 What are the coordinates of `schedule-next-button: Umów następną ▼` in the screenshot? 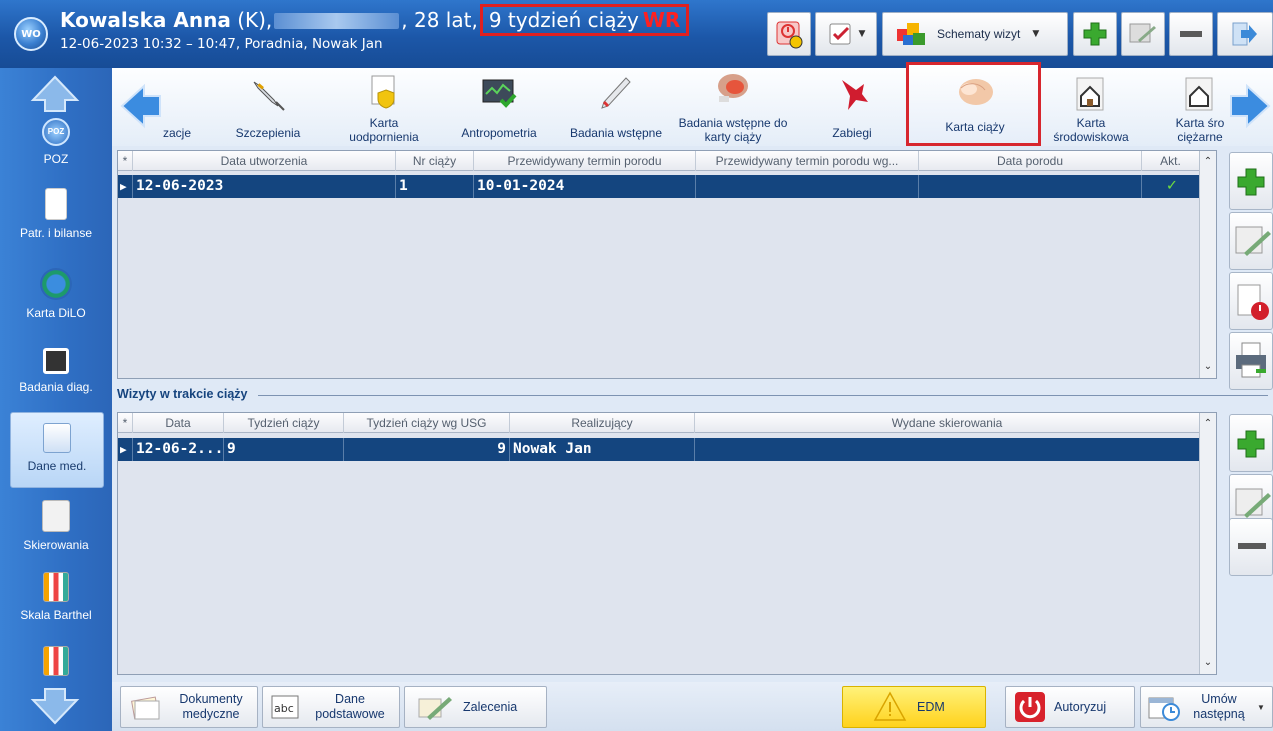 It's located at (1206, 707).